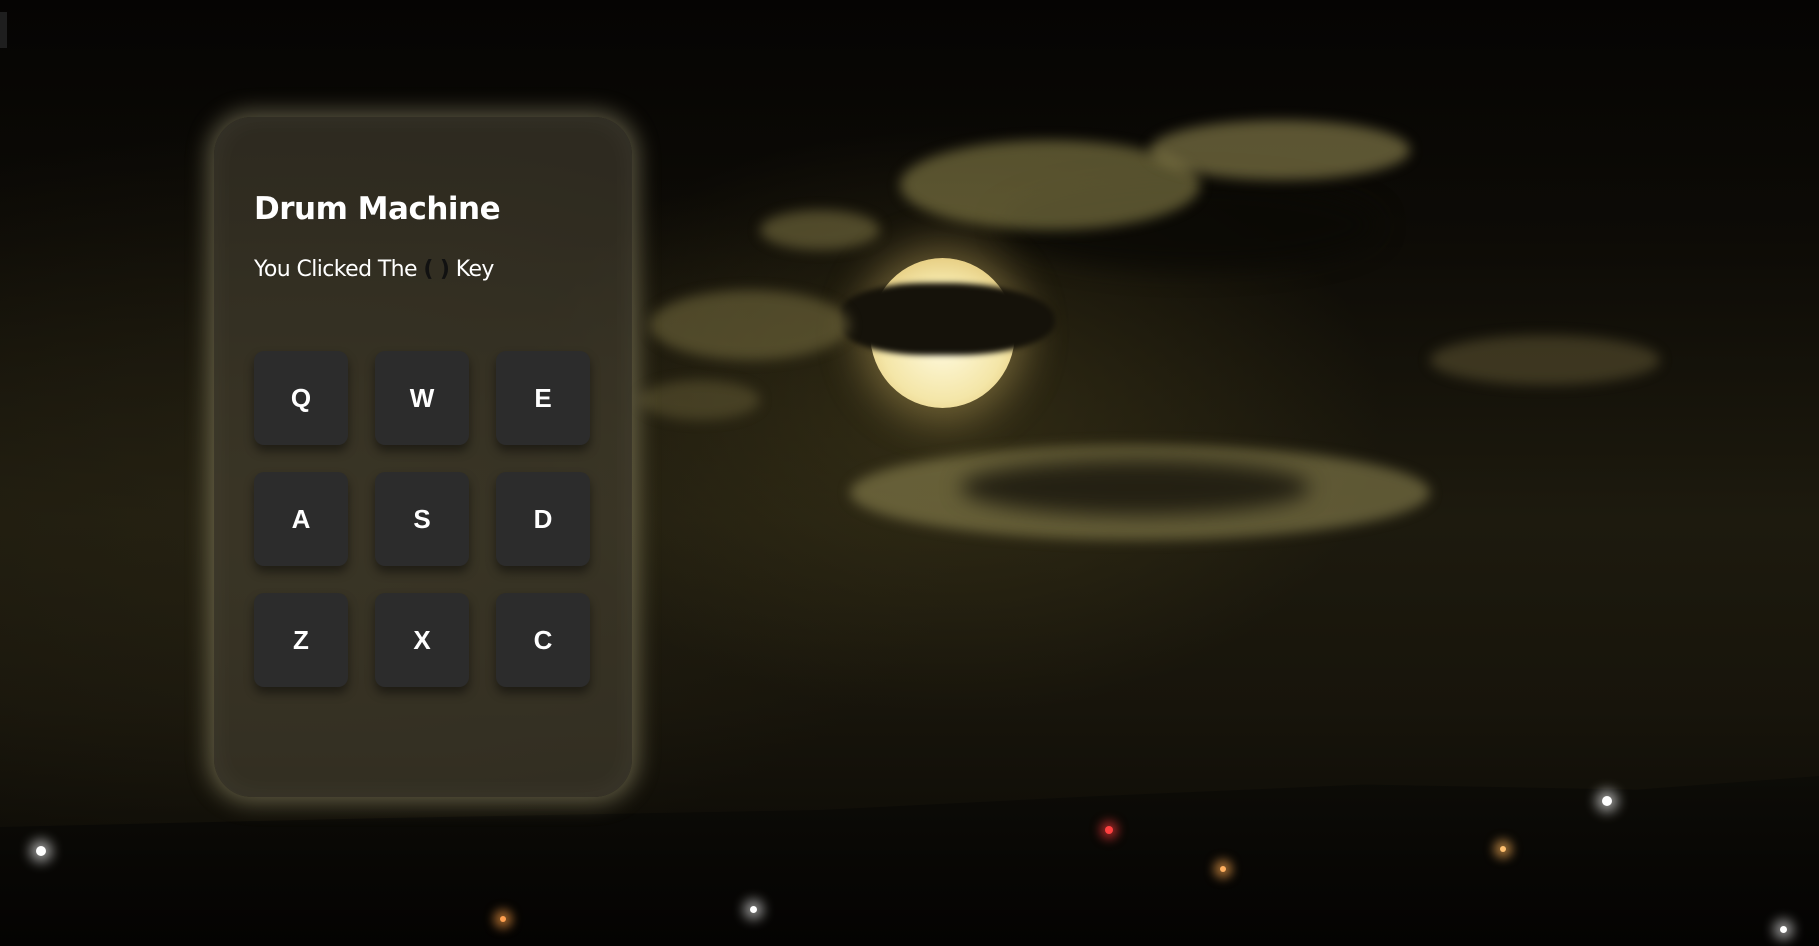  I want to click on status-prefix: You Clicked The, so click(336, 269).